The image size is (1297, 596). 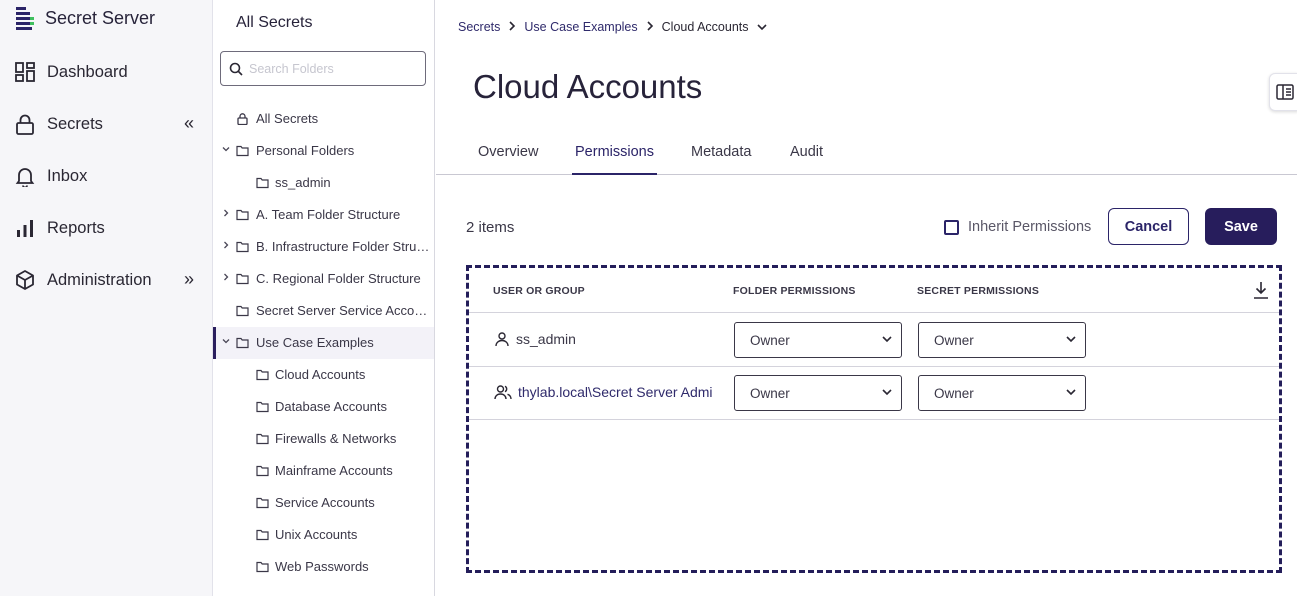 What do you see at coordinates (67, 175) in the screenshot?
I see `nav-label-inbox: Inbox` at bounding box center [67, 175].